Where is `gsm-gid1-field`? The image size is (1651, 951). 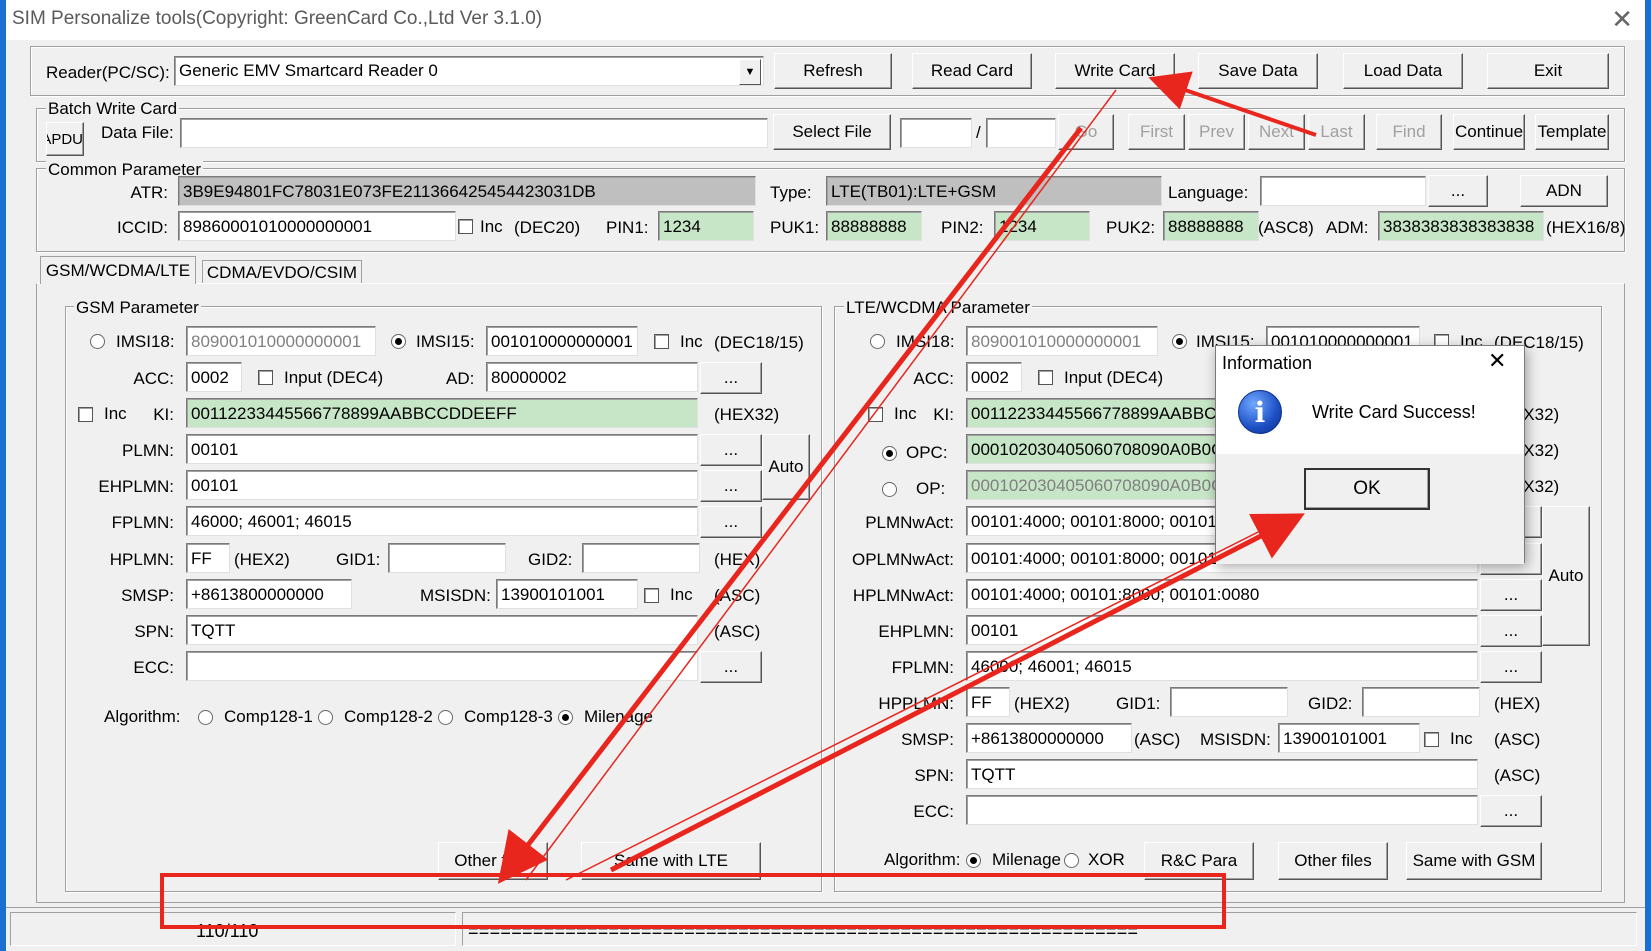 gsm-gid1-field is located at coordinates (447, 558).